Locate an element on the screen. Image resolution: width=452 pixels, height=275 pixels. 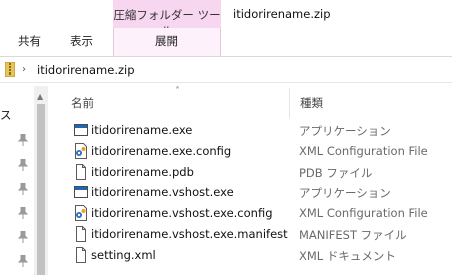
tab-extract: 展開 is located at coordinates (166, 41).